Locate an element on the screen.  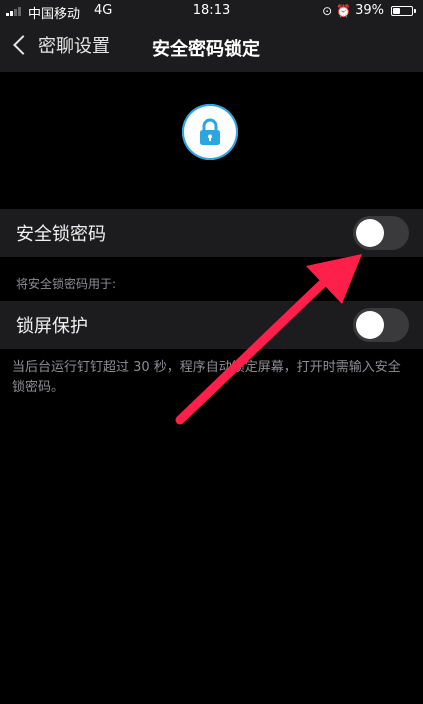
security-lock-toggle is located at coordinates (381, 233).